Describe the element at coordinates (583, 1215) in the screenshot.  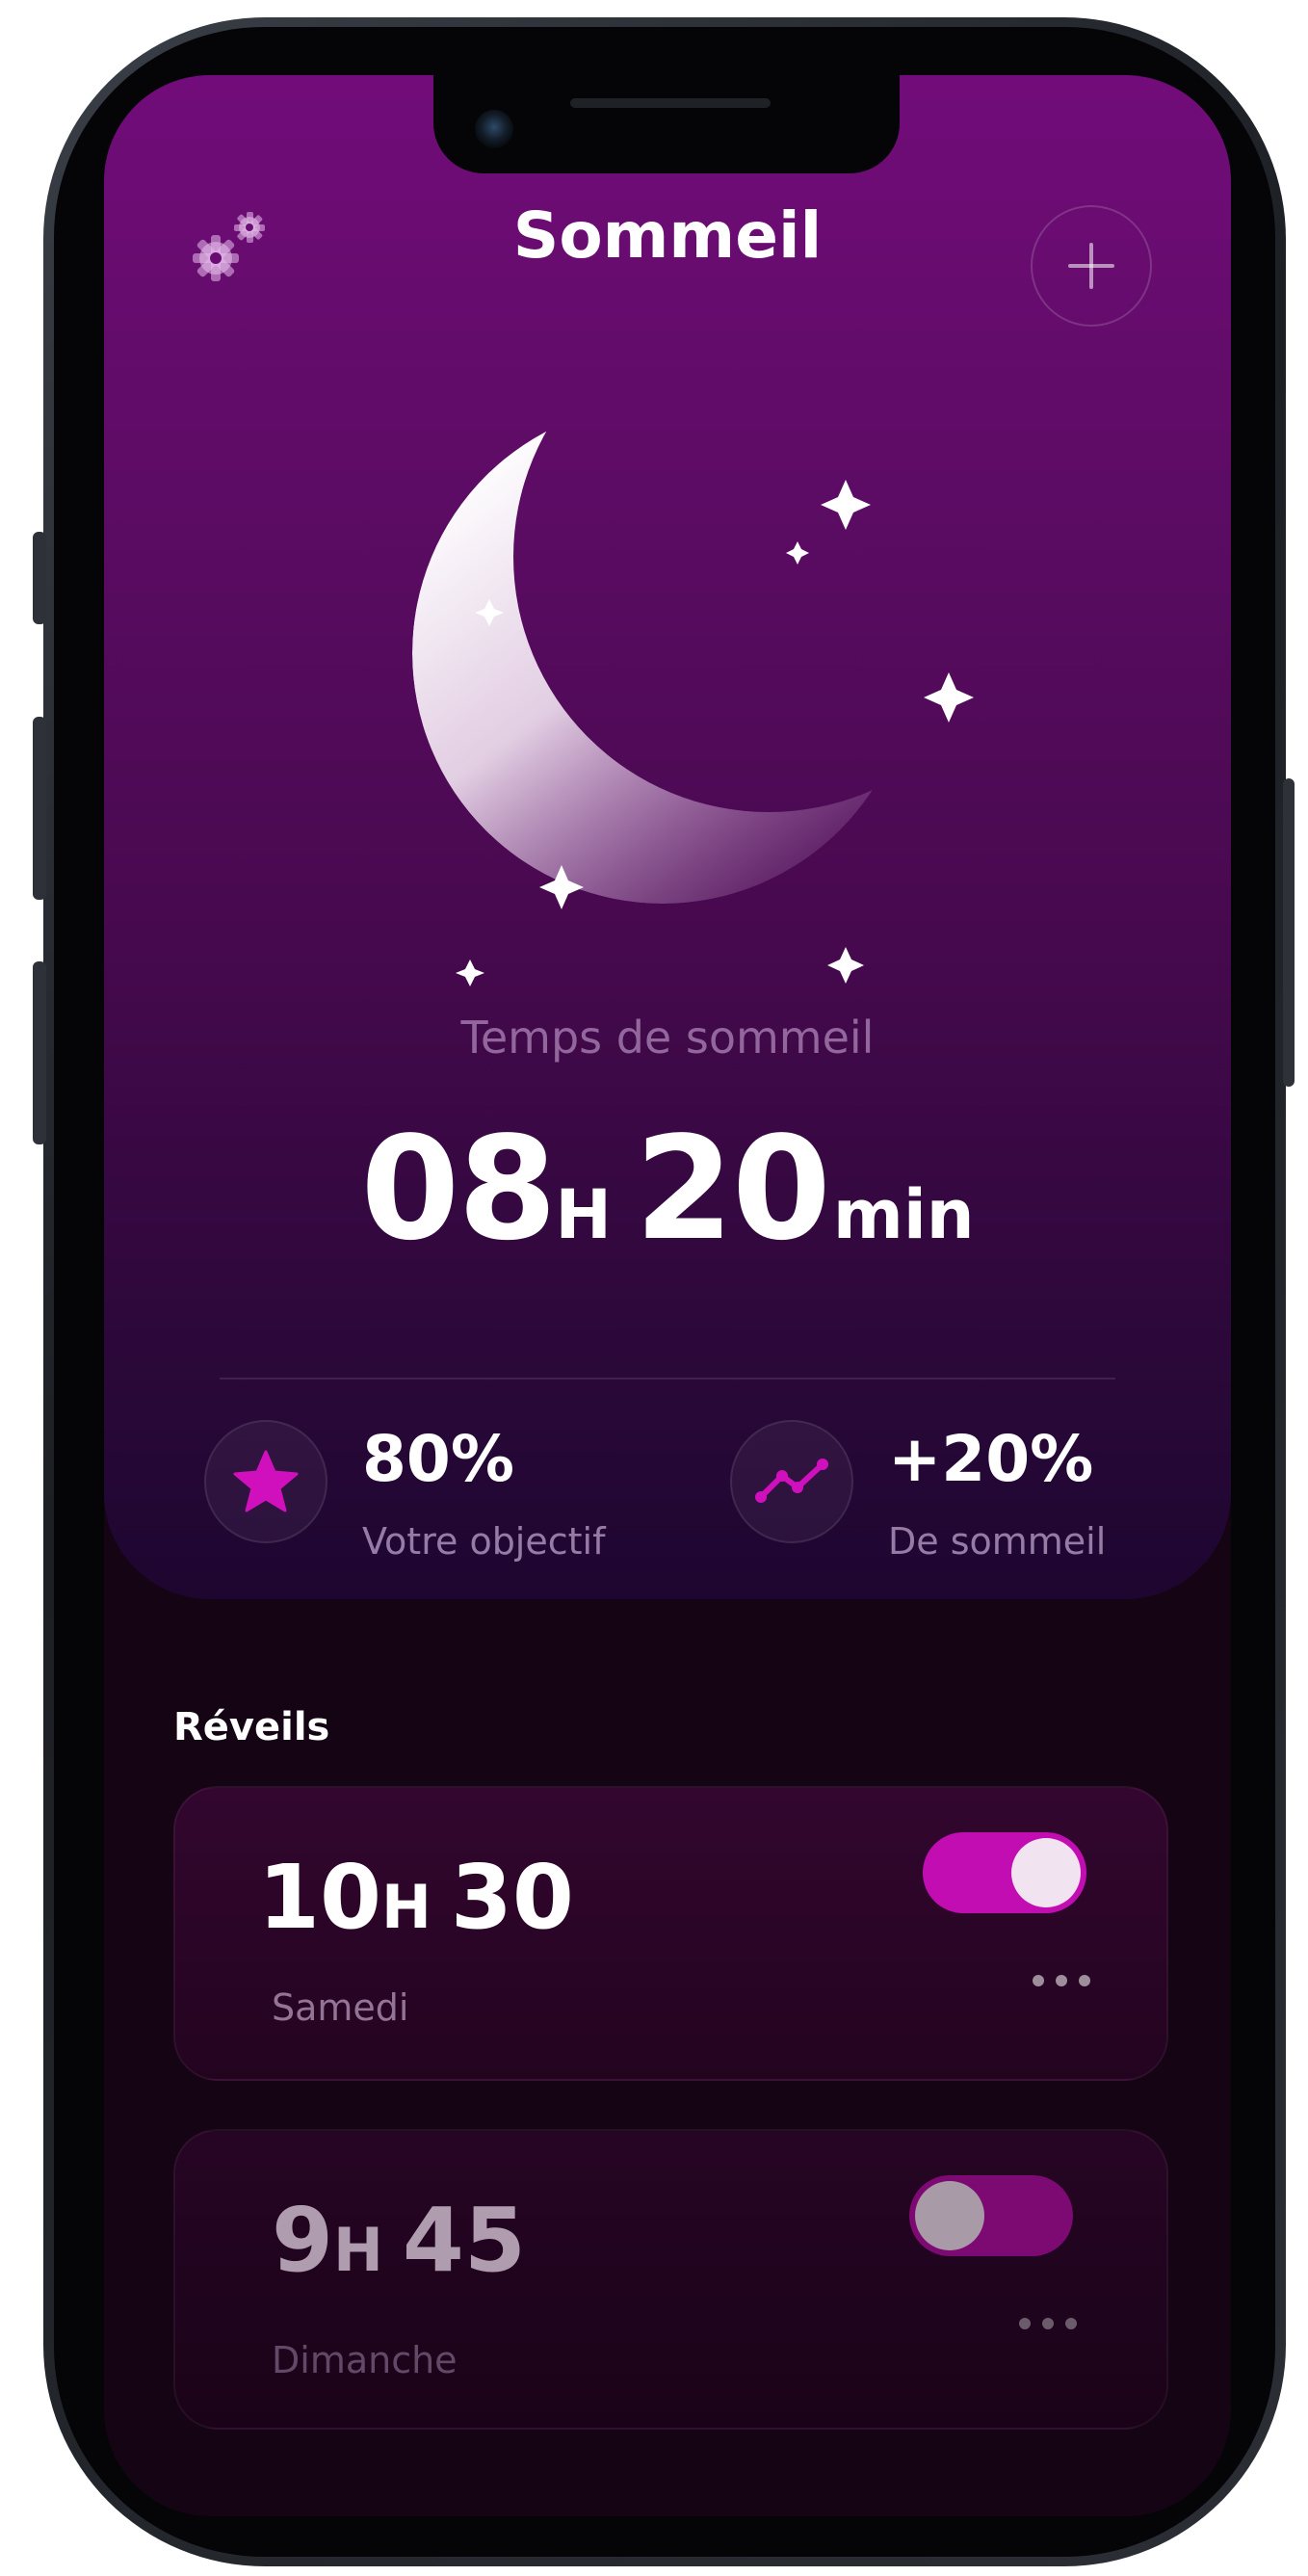
I see `sleep-hours-unit: H` at that location.